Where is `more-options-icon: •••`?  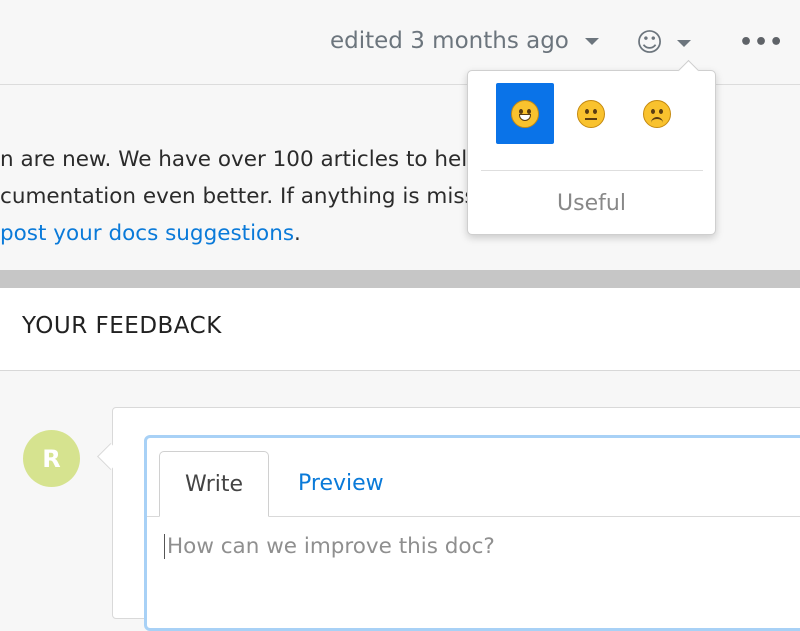
more-options-icon: ••• is located at coordinates (761, 42).